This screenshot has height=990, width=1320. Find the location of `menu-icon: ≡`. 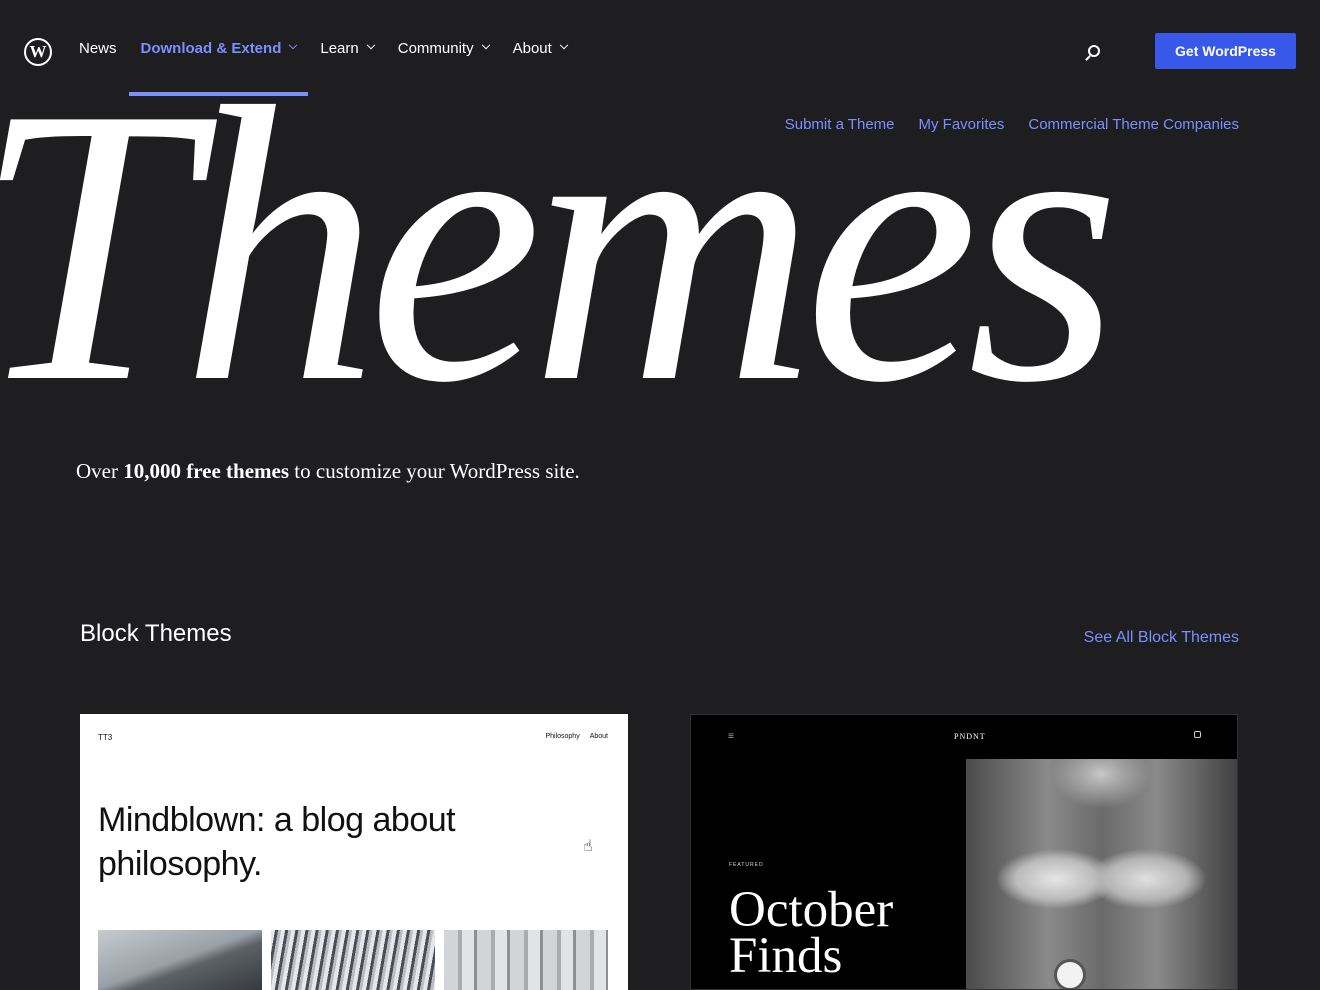

menu-icon: ≡ is located at coordinates (731, 736).